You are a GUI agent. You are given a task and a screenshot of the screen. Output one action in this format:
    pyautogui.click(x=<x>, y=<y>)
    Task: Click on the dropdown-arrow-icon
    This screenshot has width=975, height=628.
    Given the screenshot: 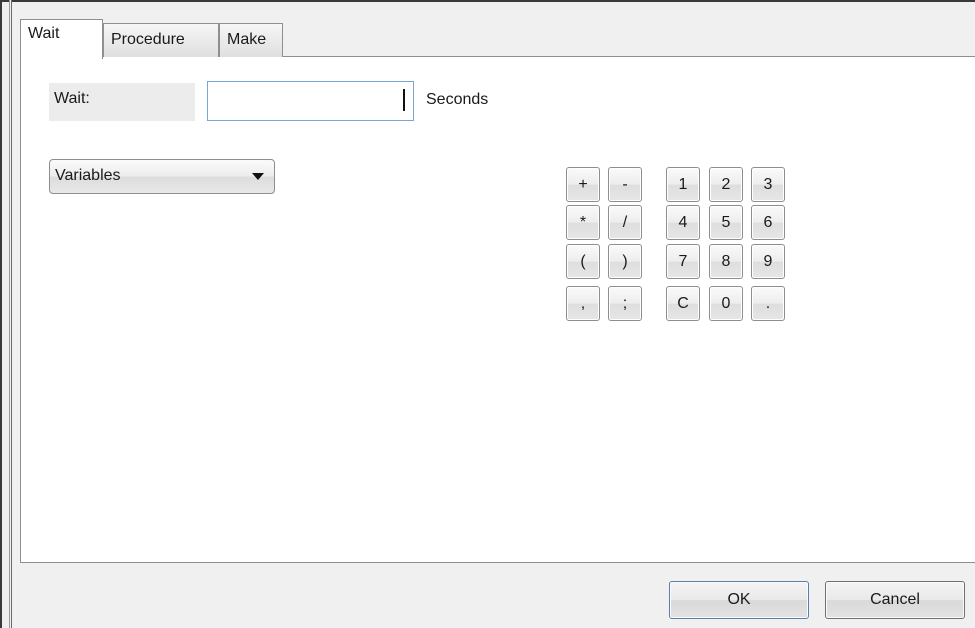 What is the action you would take?
    pyautogui.click(x=258, y=176)
    